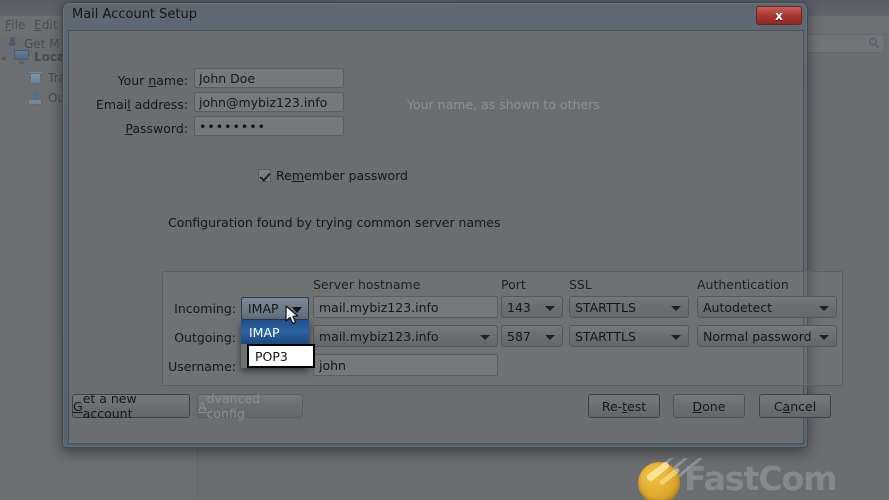  I want to click on incoming-ssl-dropdown: STARTTLS, so click(629, 307).